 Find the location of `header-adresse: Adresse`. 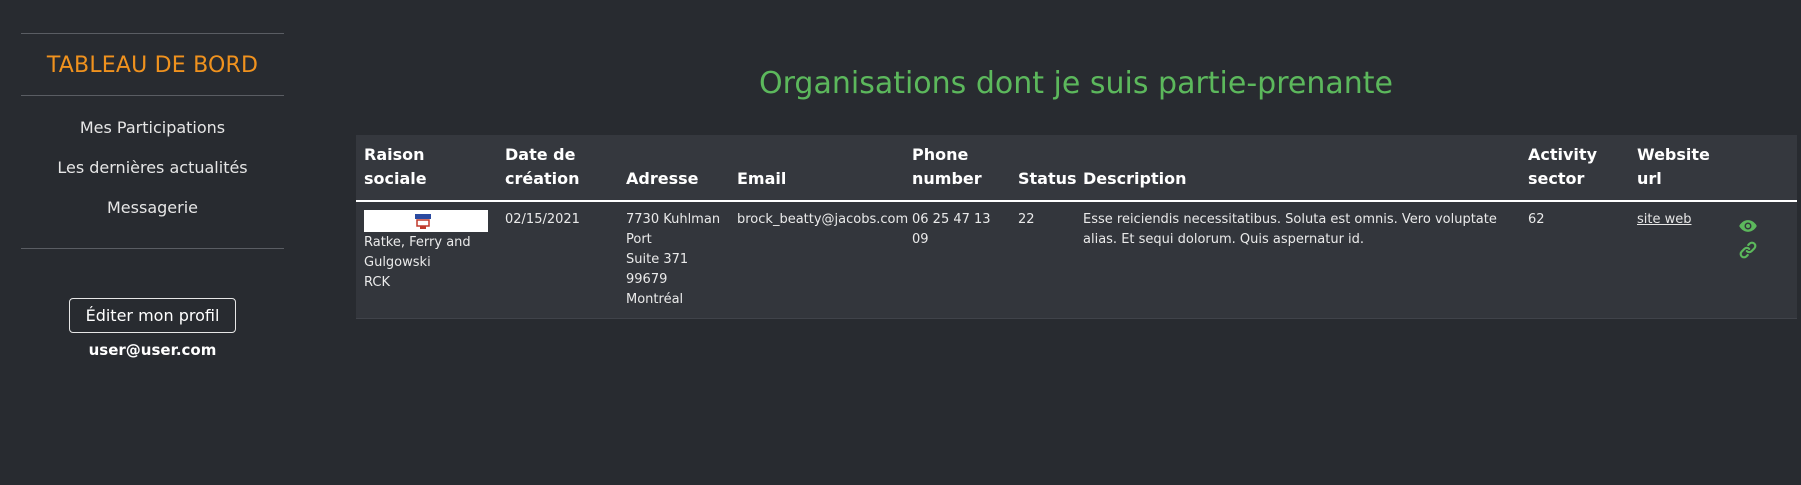

header-adresse: Adresse is located at coordinates (673, 168).